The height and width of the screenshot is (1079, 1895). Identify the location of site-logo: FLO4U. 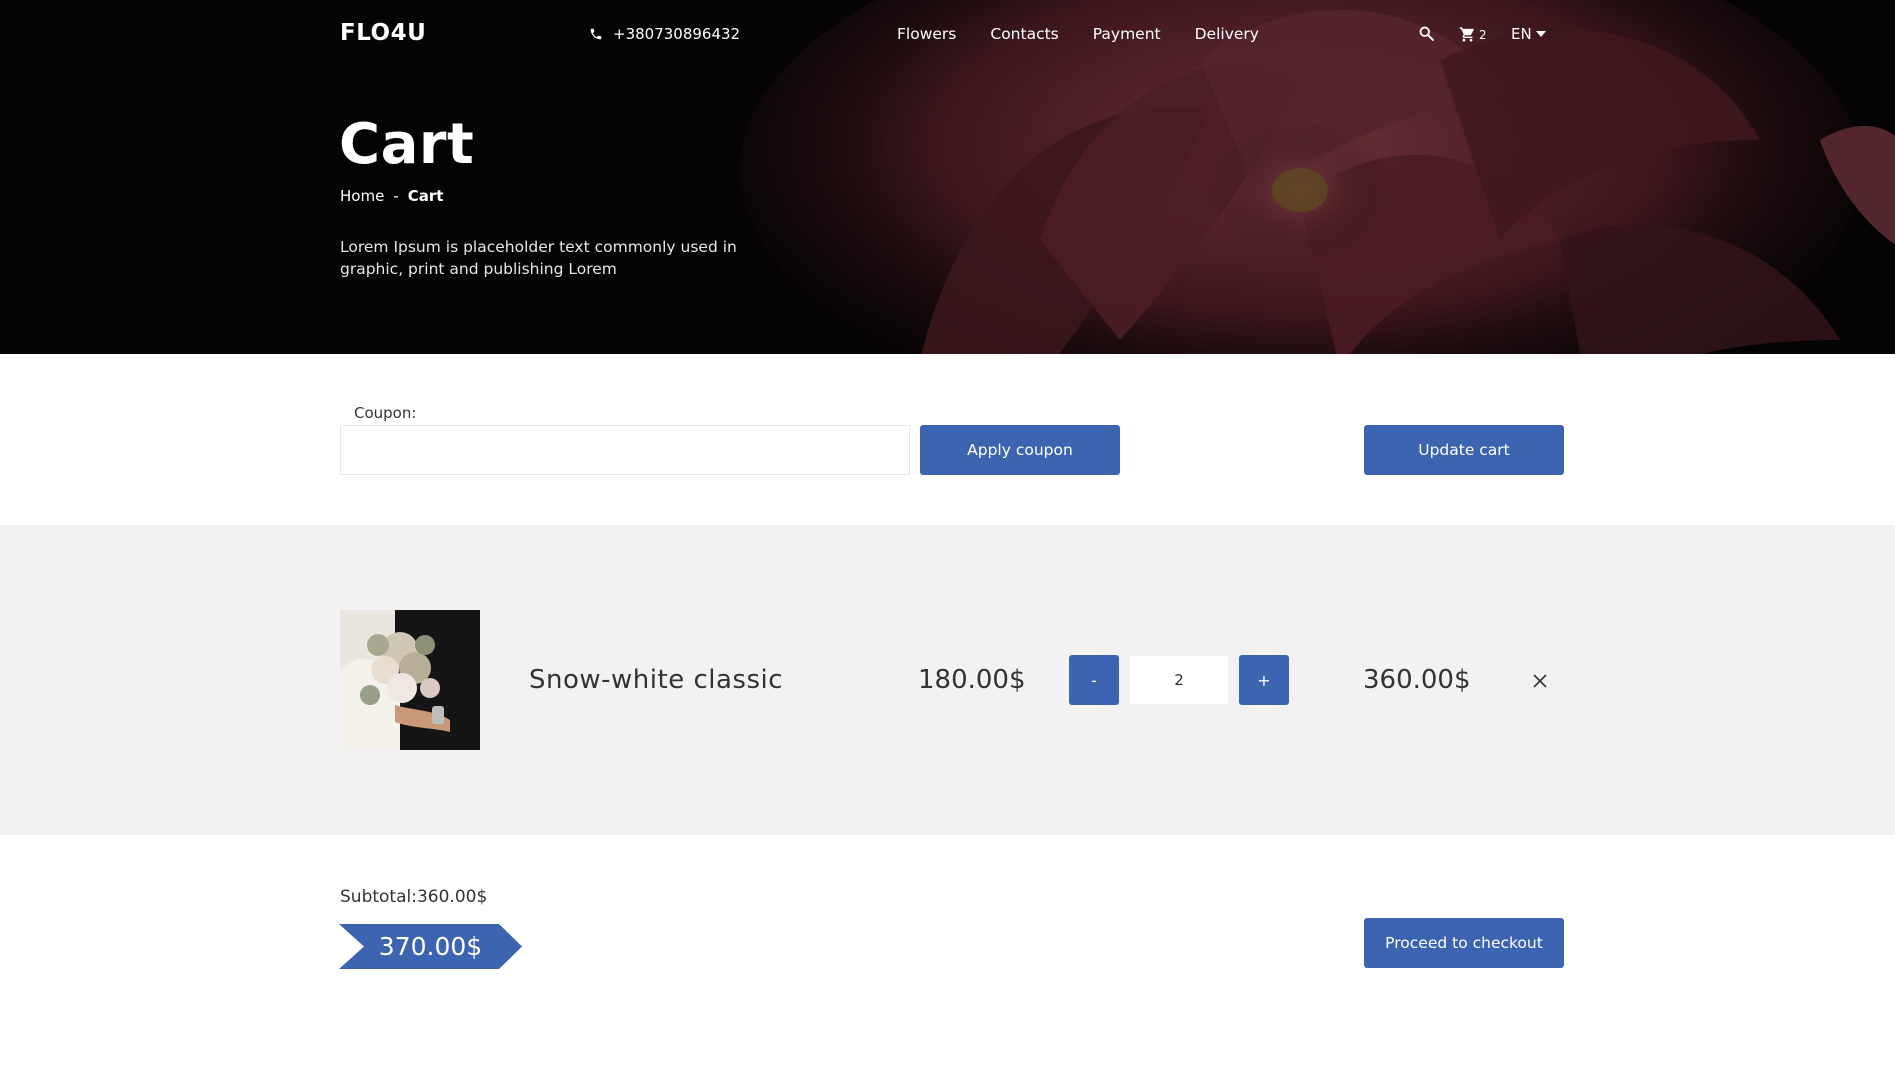
(383, 33).